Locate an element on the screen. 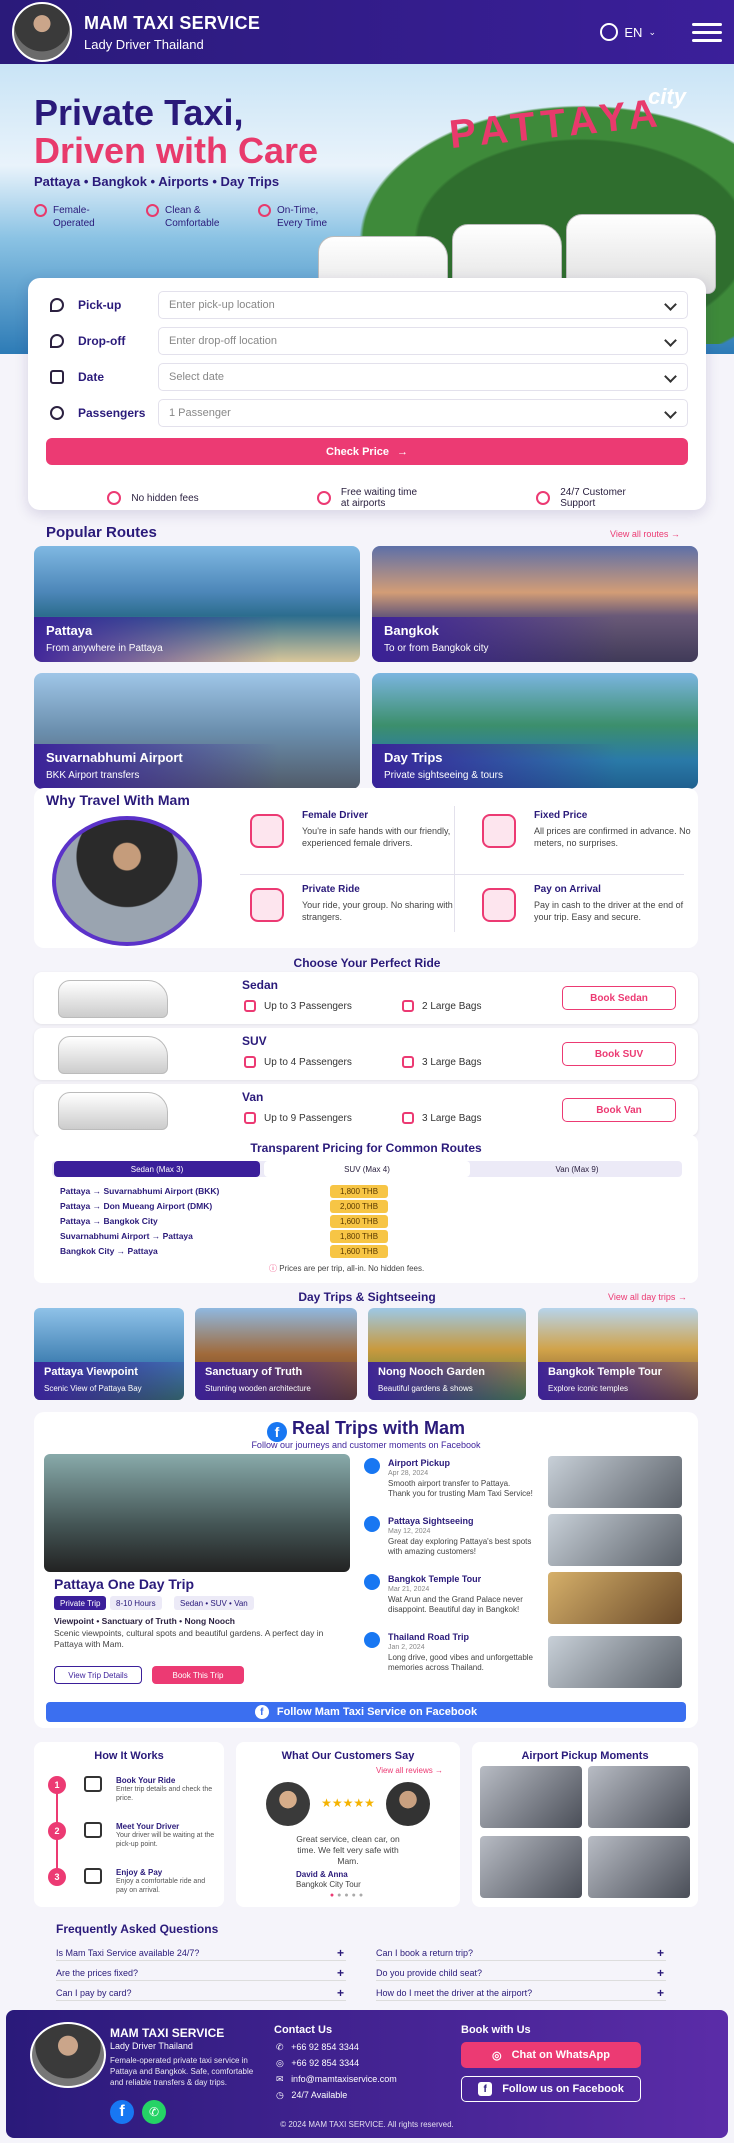 Image resolution: width=734 pixels, height=2143 pixels. contact-email: ✉ info@mamtaxiservice.com is located at coordinates (336, 2079).